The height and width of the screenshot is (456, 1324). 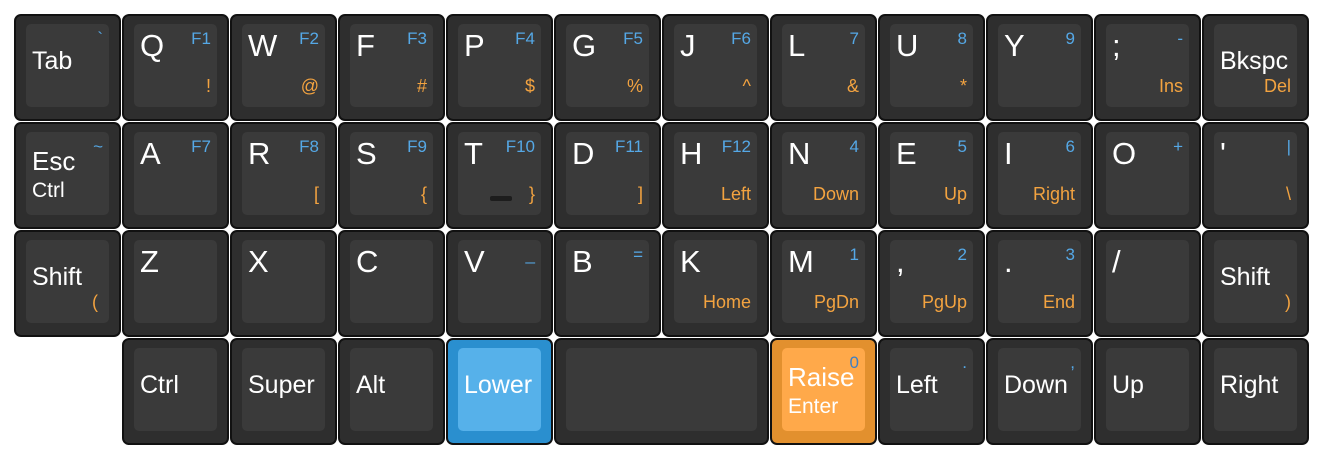 I want to click on lower-layer-legend: 2, so click(x=962, y=254).